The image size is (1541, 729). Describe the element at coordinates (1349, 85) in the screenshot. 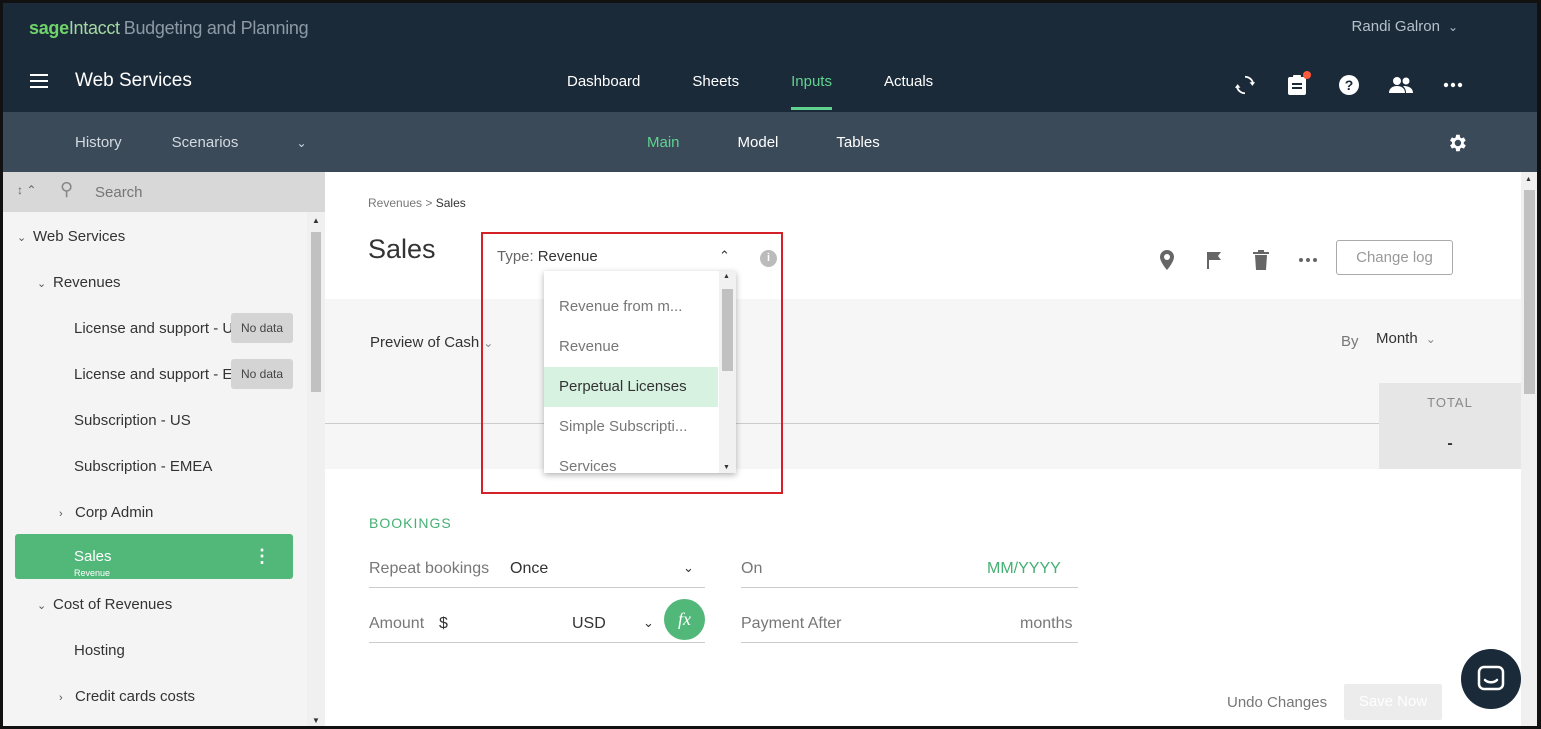

I see `help-icon: ?` at that location.